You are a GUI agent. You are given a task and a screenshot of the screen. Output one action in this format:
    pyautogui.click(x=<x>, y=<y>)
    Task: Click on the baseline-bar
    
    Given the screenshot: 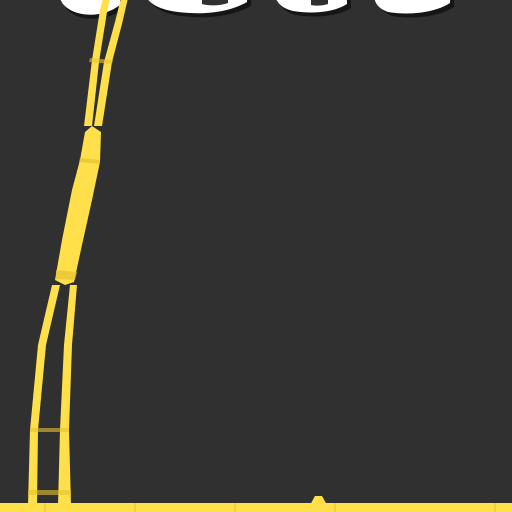 What is the action you would take?
    pyautogui.click(x=256, y=507)
    